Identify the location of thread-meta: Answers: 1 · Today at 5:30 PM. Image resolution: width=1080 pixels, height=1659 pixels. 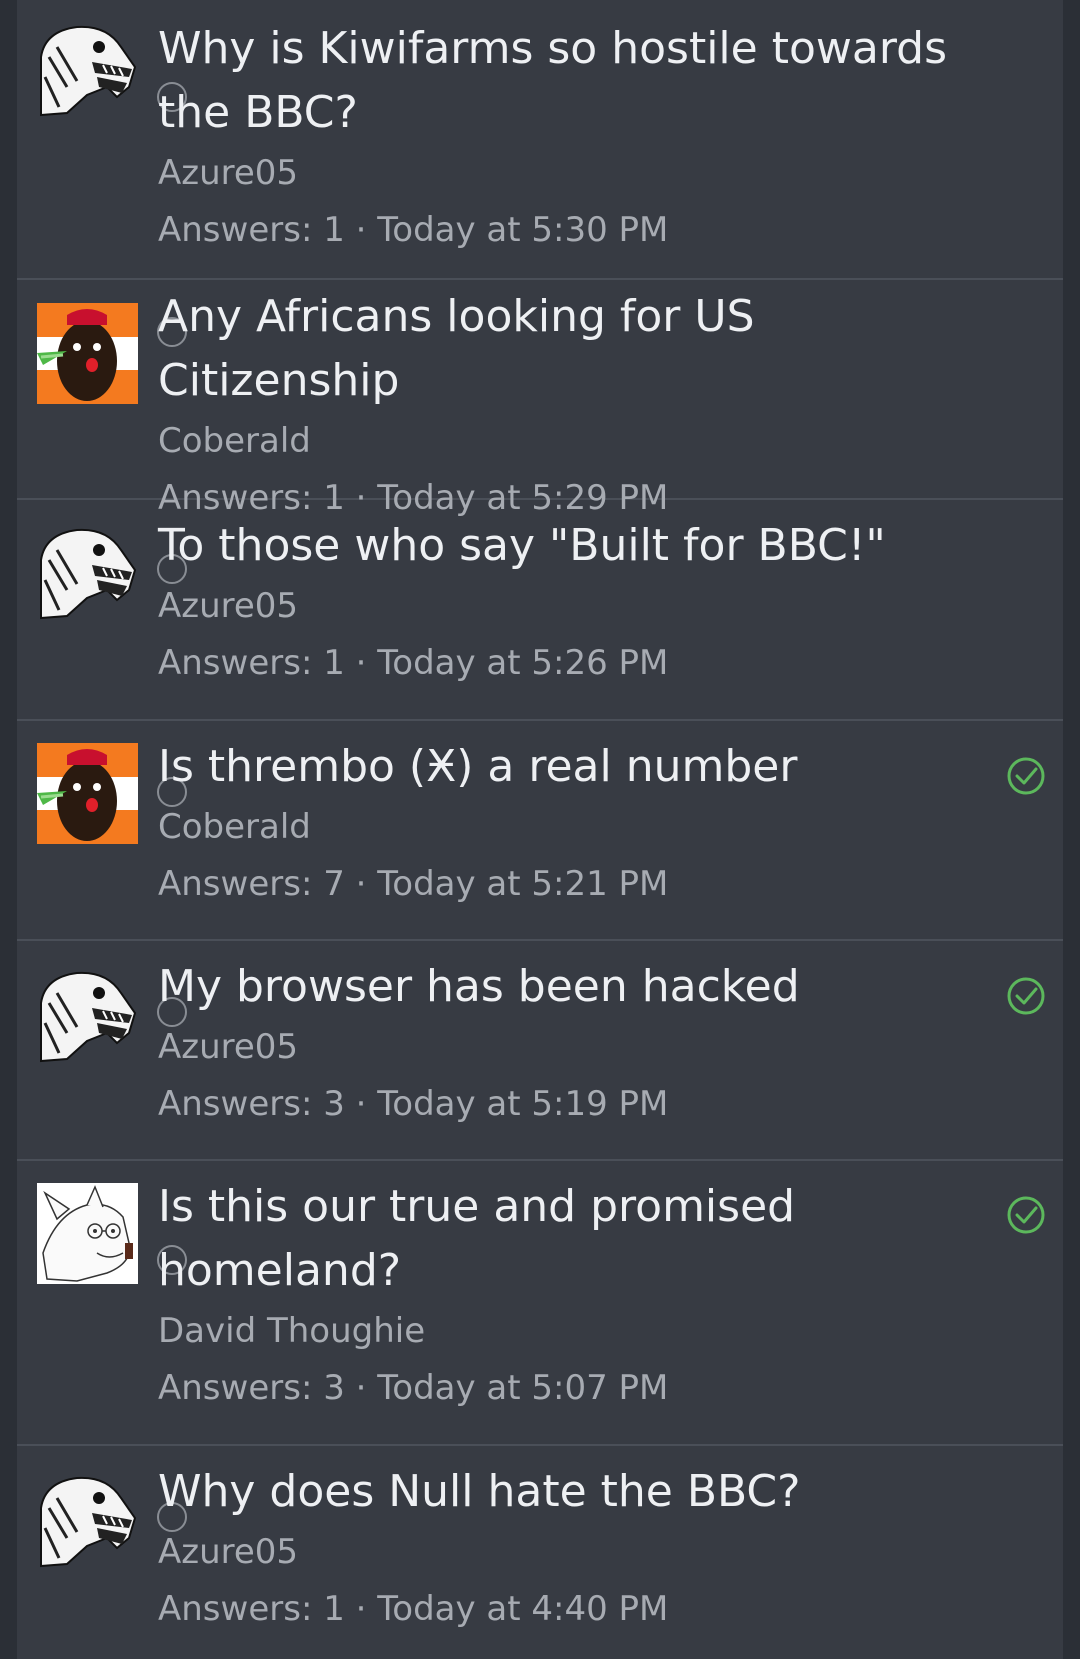
(575, 230).